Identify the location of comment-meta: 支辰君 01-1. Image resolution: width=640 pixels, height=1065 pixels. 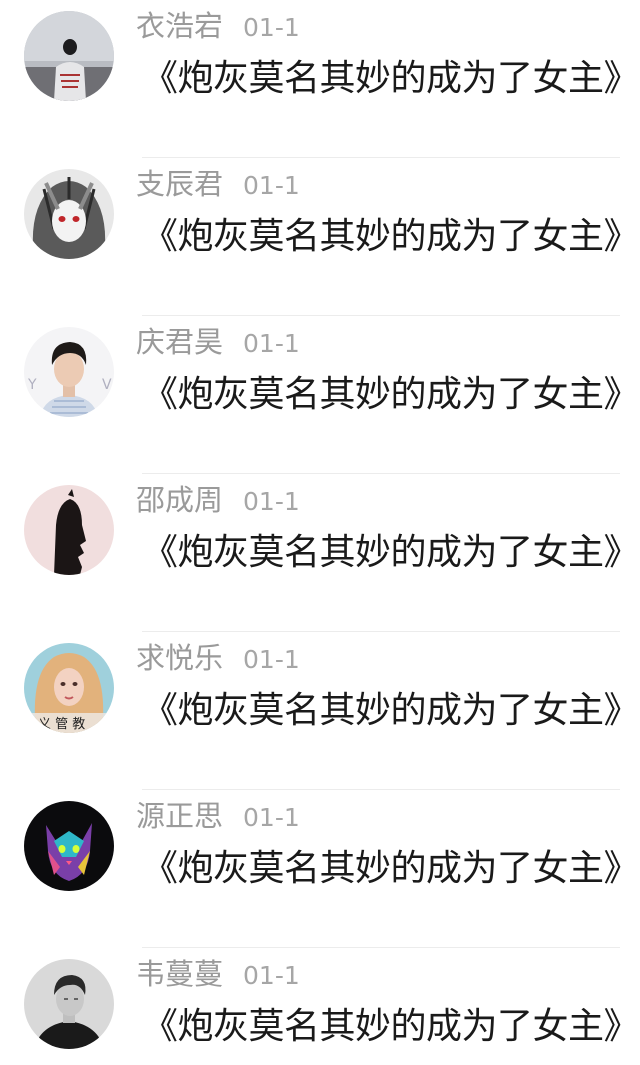
(218, 184).